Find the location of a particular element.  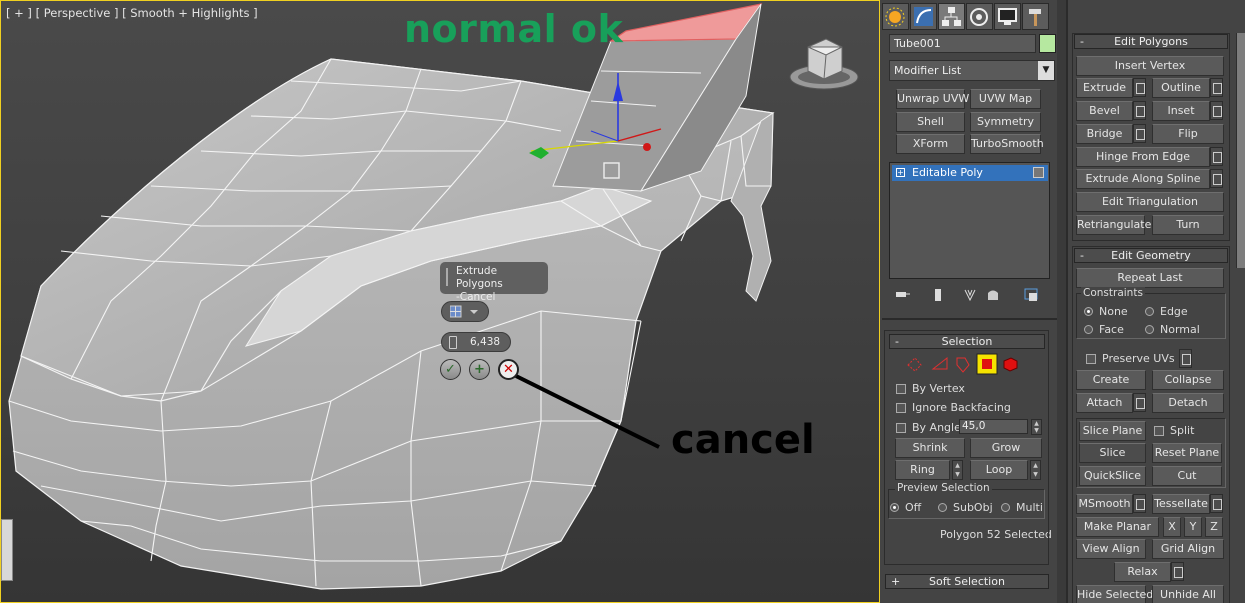

bevel-button: Bevel is located at coordinates (1104, 111).